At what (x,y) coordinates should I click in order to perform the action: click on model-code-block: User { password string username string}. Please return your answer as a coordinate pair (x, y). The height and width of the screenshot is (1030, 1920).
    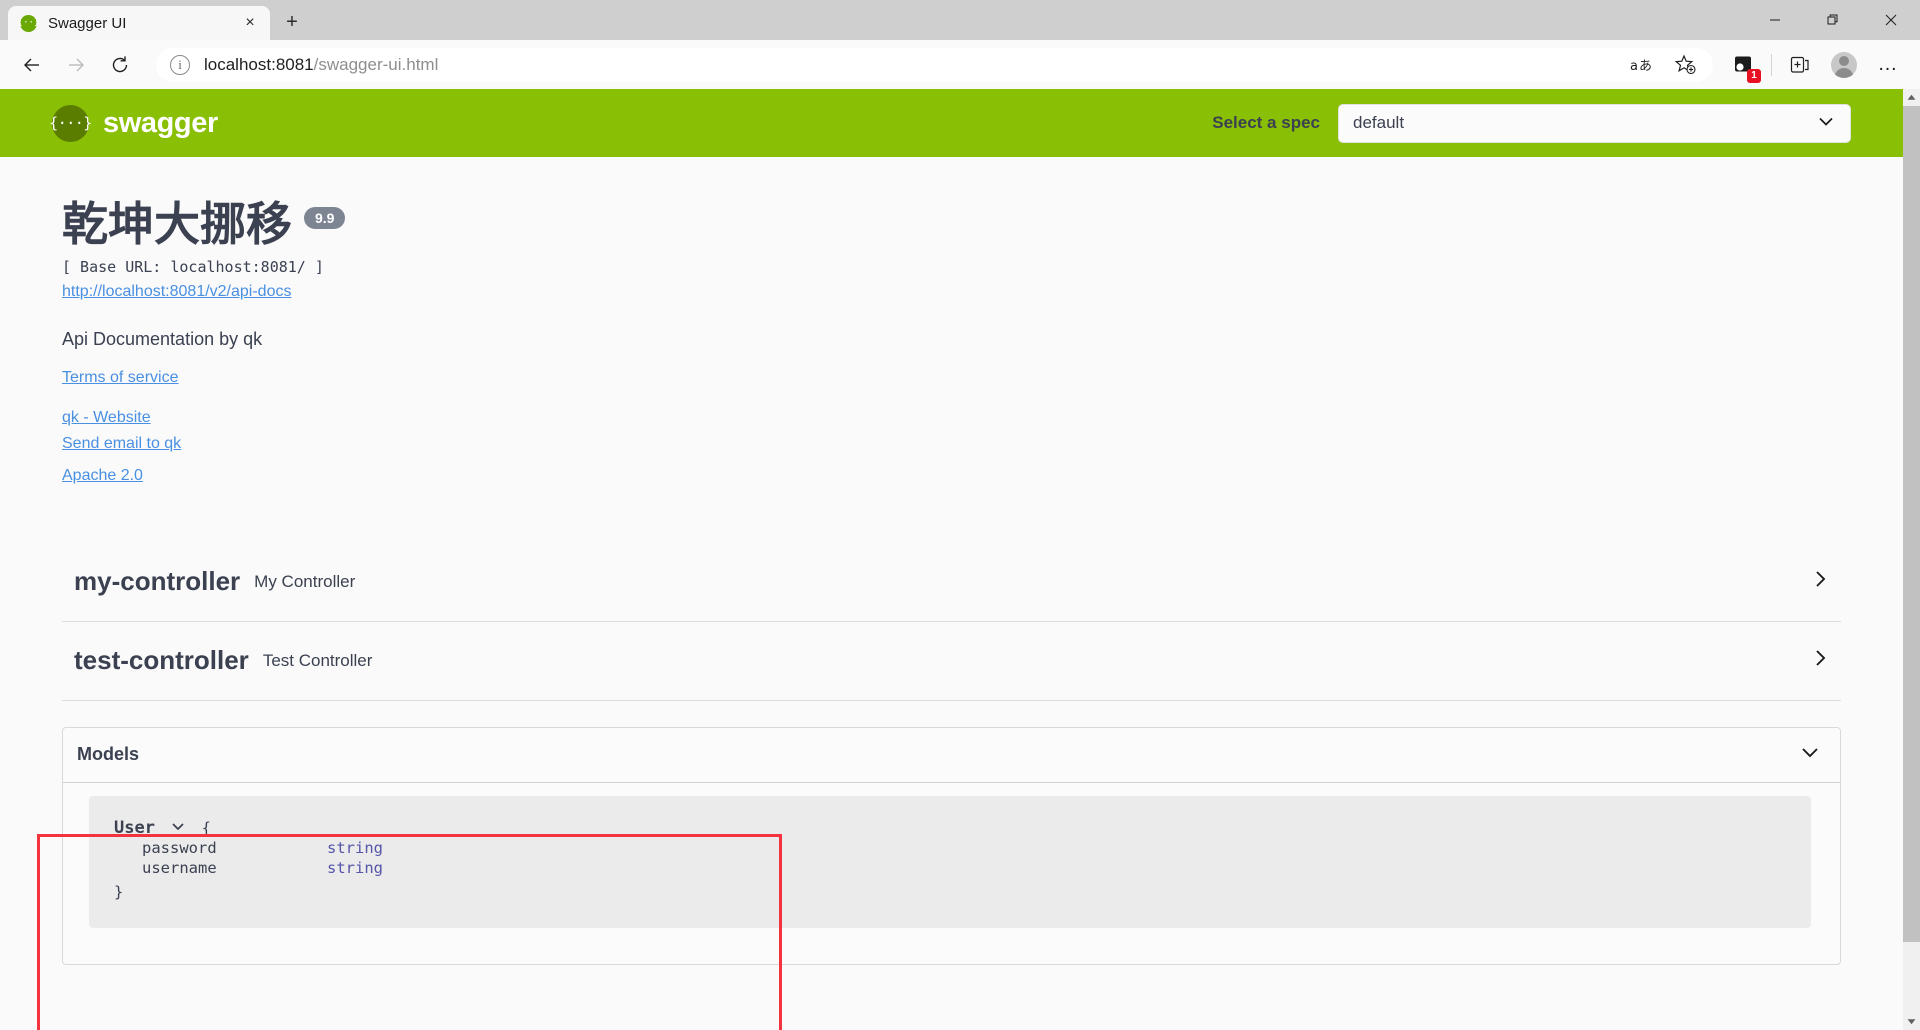
    Looking at the image, I should click on (950, 860).